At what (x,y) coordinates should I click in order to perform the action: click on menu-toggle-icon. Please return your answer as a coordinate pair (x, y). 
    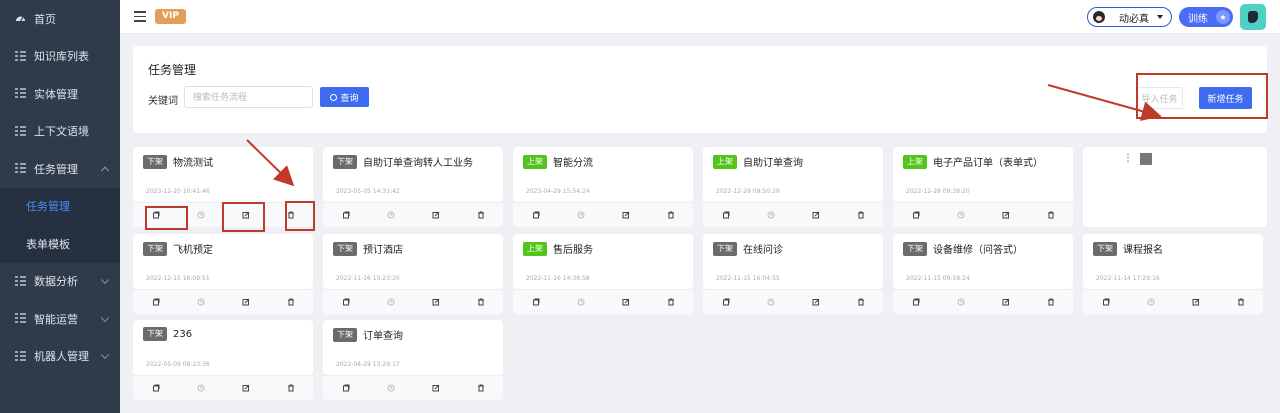
    Looking at the image, I should click on (140, 16).